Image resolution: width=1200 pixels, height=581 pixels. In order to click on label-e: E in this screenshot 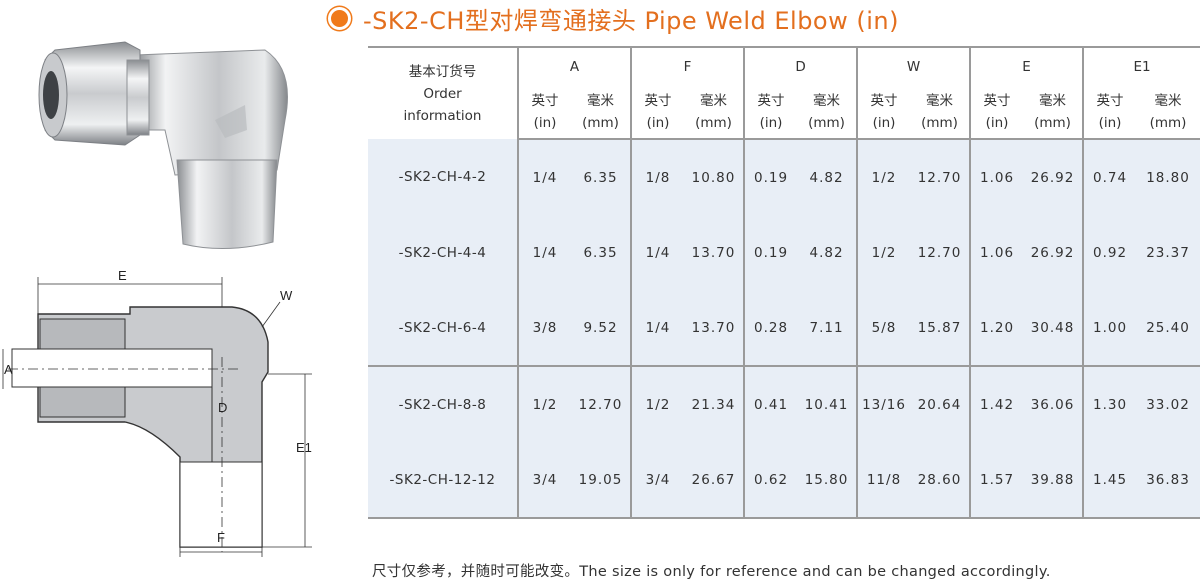, I will do `click(122, 275)`.